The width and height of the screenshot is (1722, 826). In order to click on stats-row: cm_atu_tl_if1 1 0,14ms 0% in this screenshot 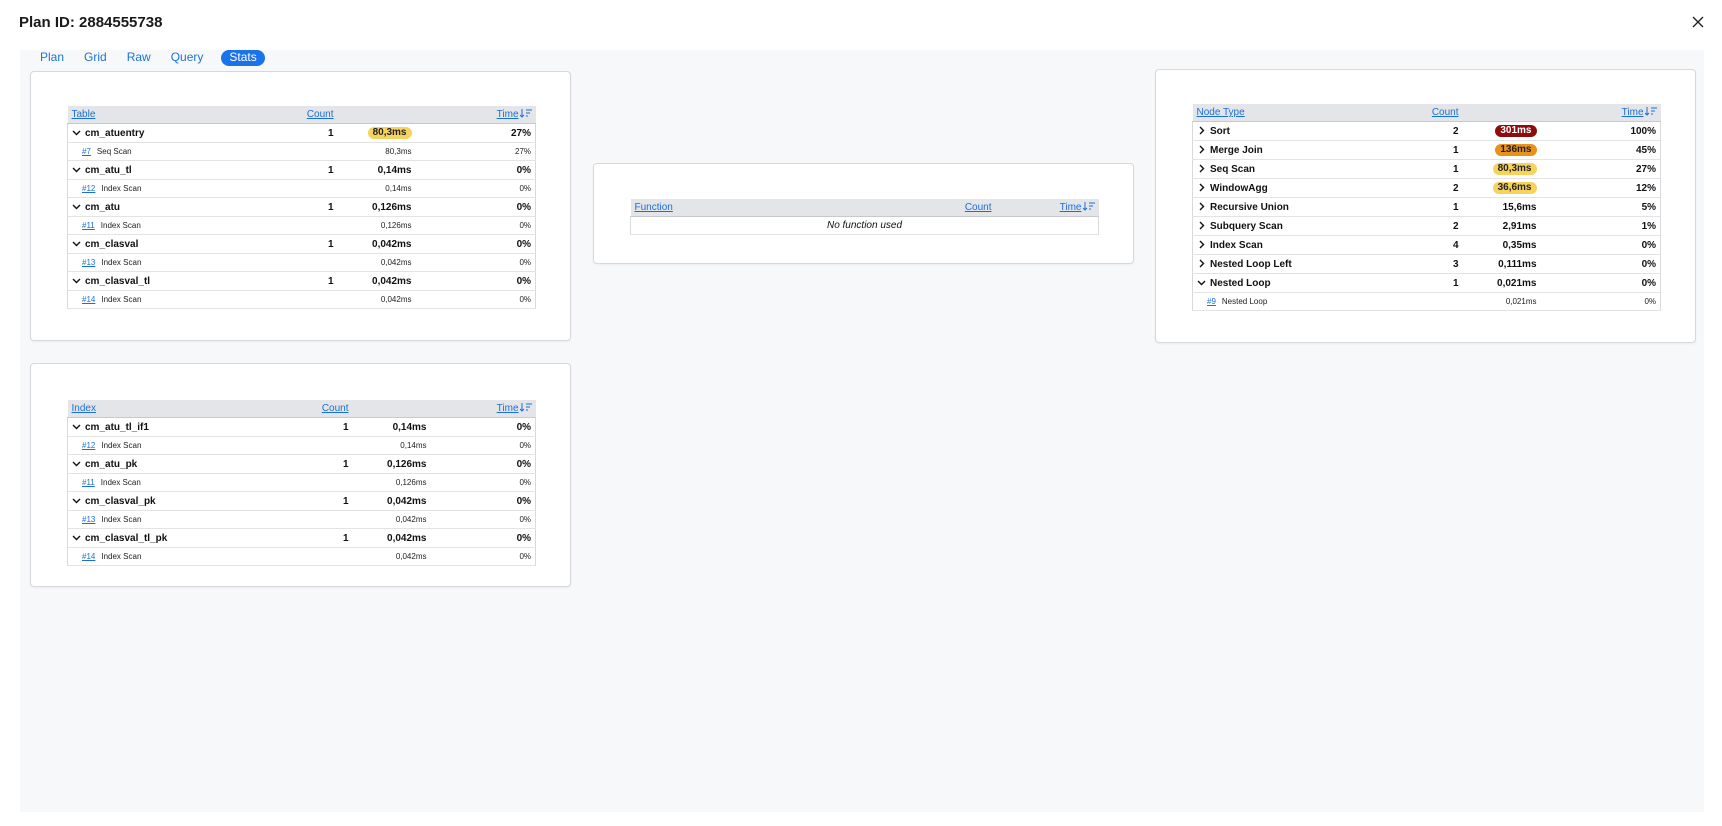, I will do `click(302, 427)`.